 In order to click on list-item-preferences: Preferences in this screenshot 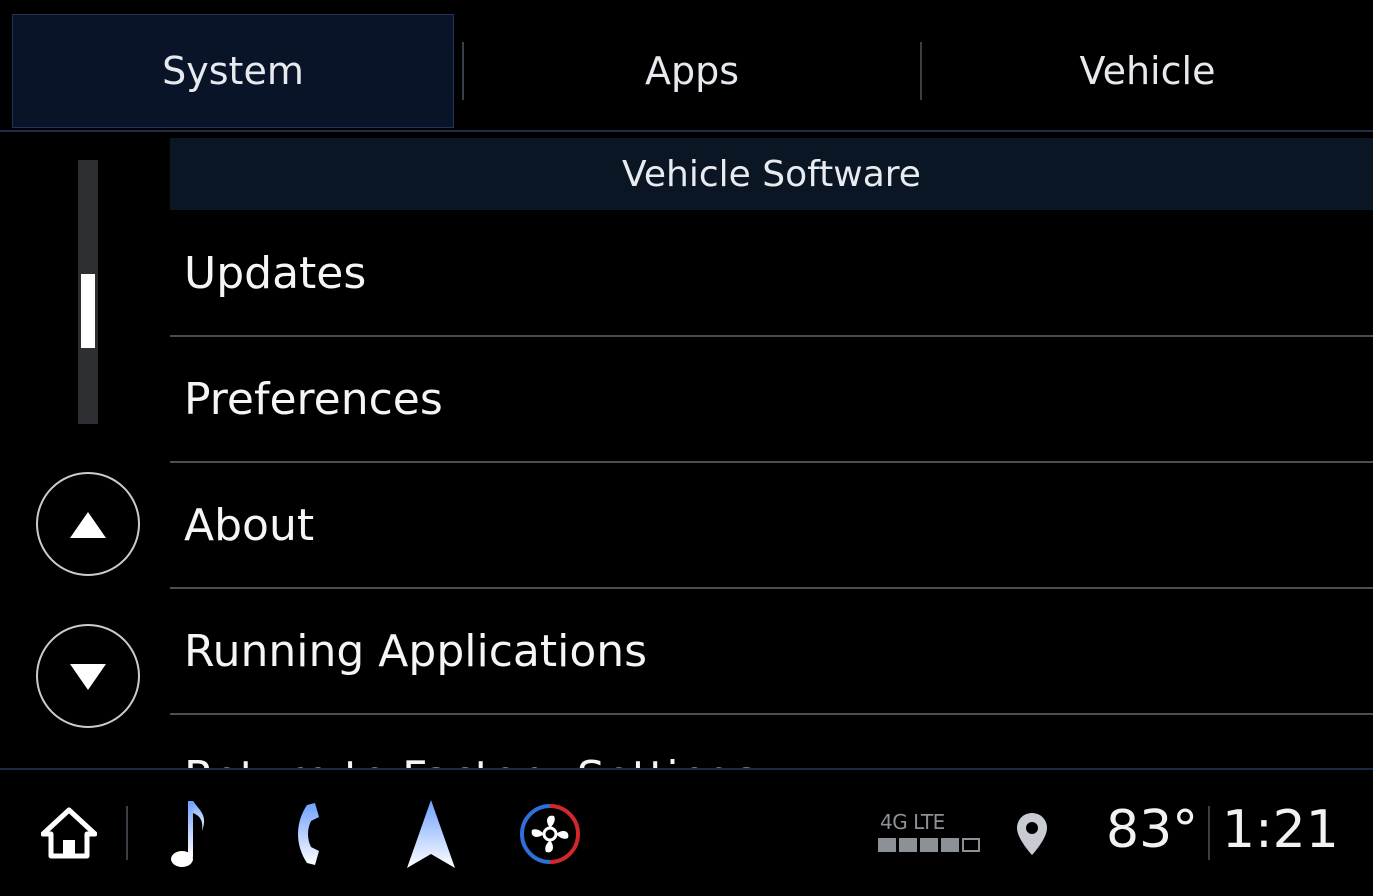, I will do `click(771, 399)`.